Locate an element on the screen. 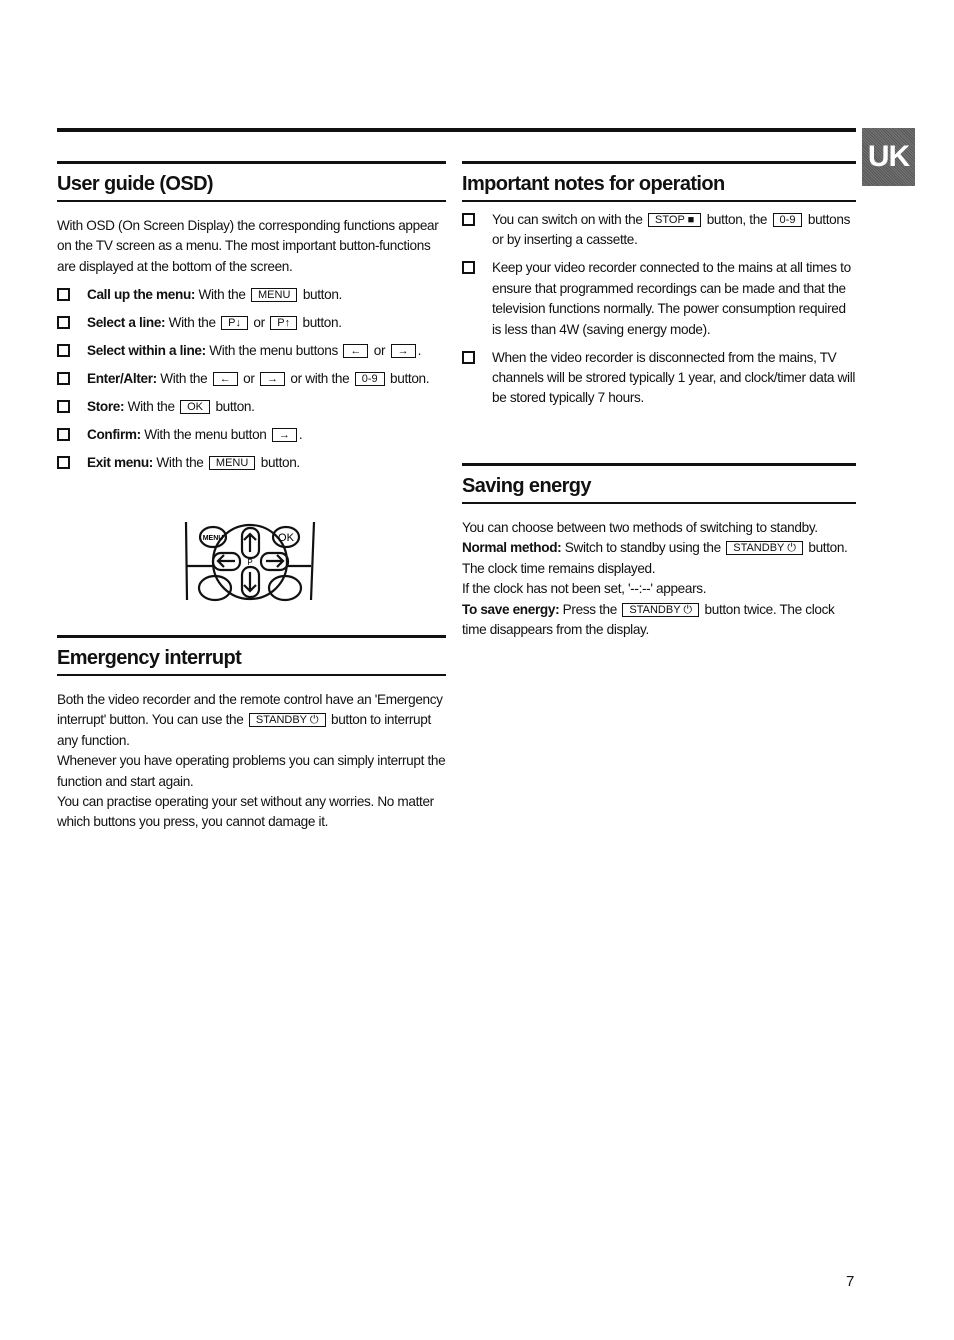 The width and height of the screenshot is (954, 1340). item-label: Call up the menu: is located at coordinates (141, 294).